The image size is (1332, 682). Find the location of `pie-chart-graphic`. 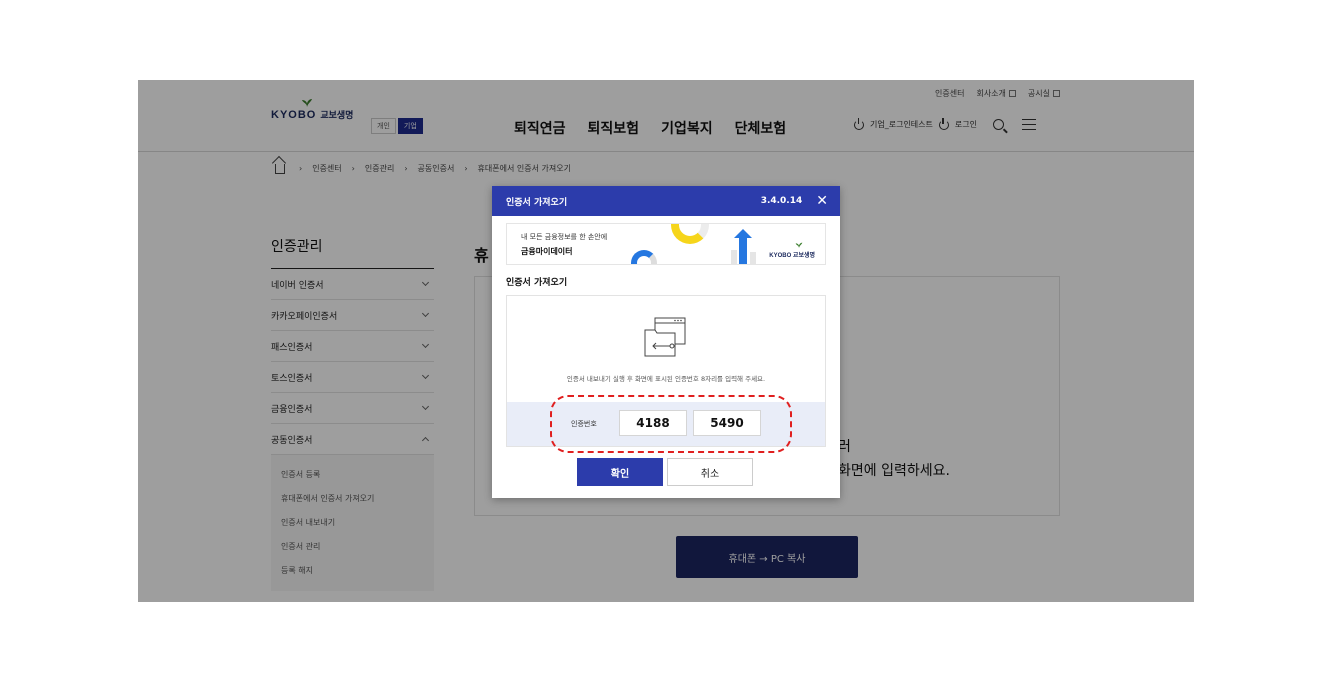

pie-chart-graphic is located at coordinates (644, 257).